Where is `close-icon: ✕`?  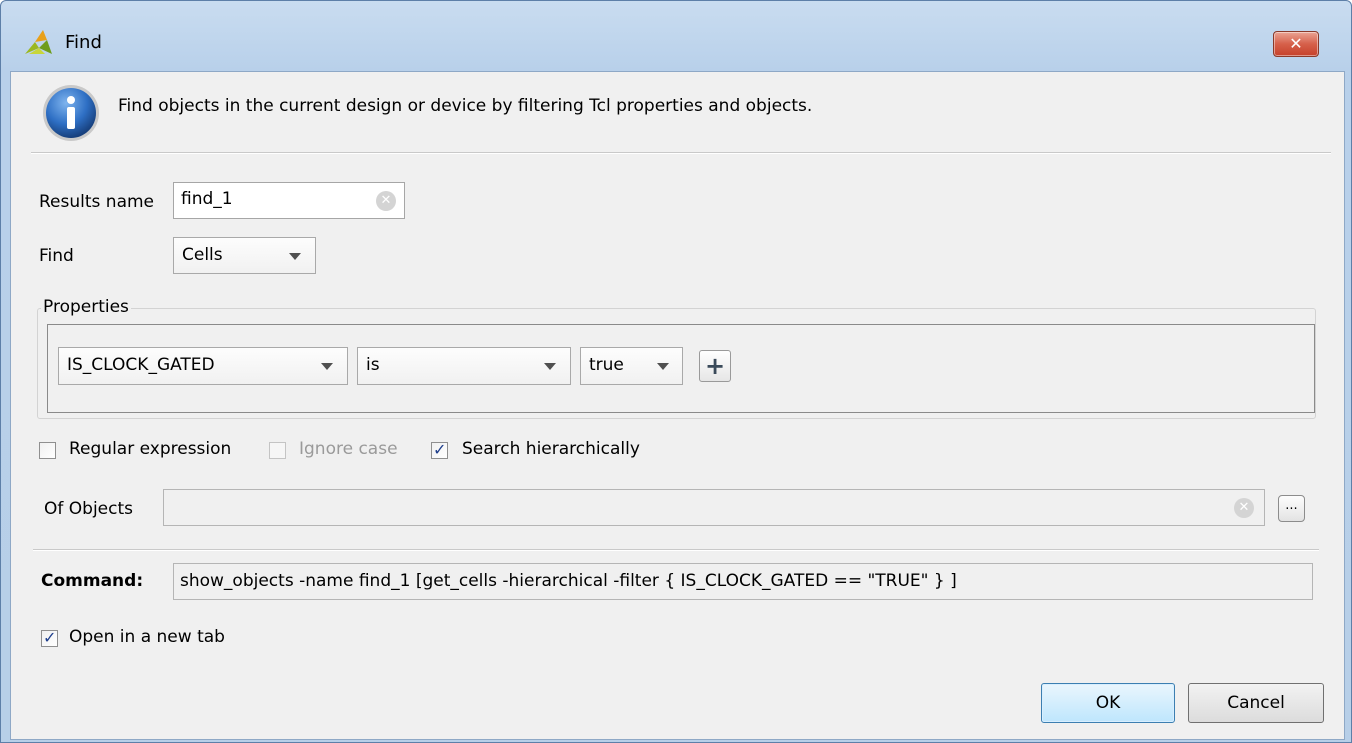
close-icon: ✕ is located at coordinates (1296, 43).